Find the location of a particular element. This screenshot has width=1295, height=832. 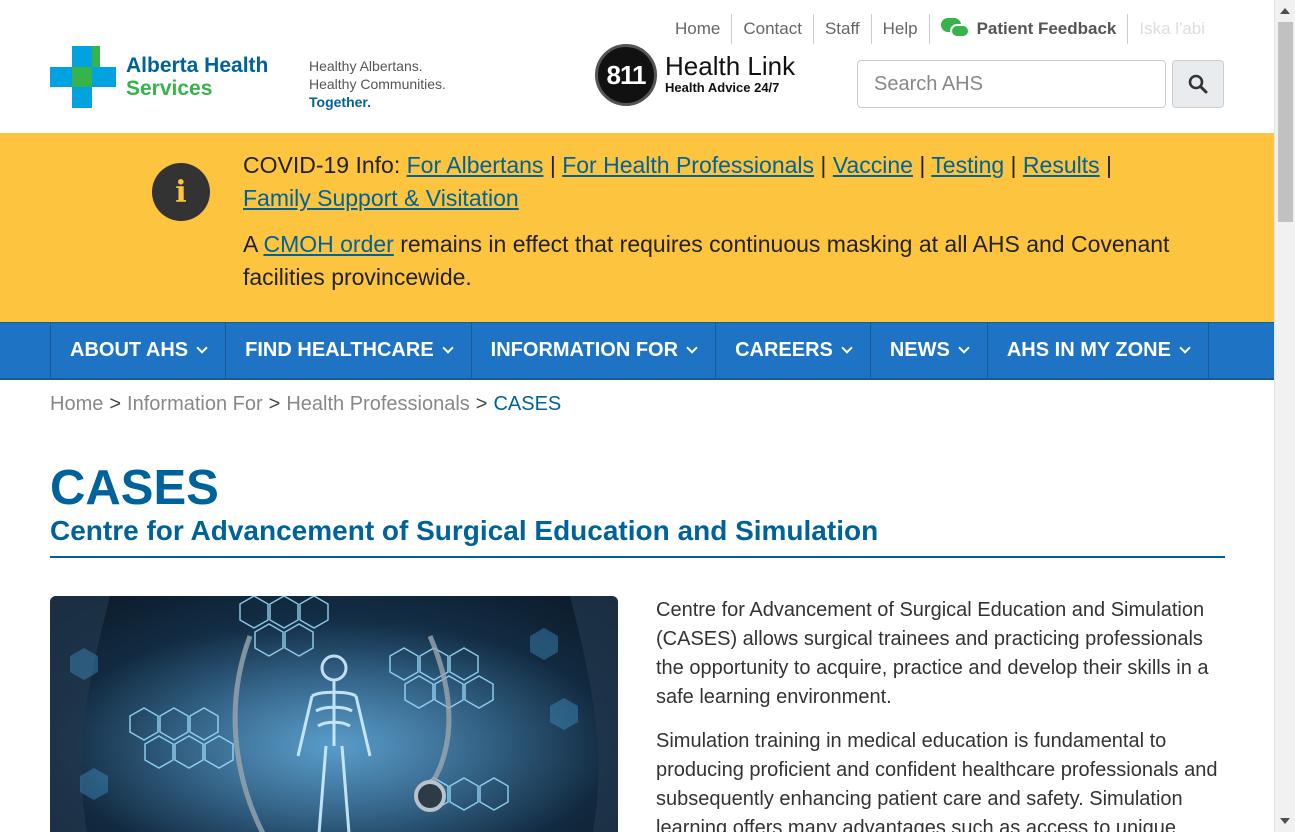

covid-link-health-professionals: For Health Professionals is located at coordinates (688, 165).